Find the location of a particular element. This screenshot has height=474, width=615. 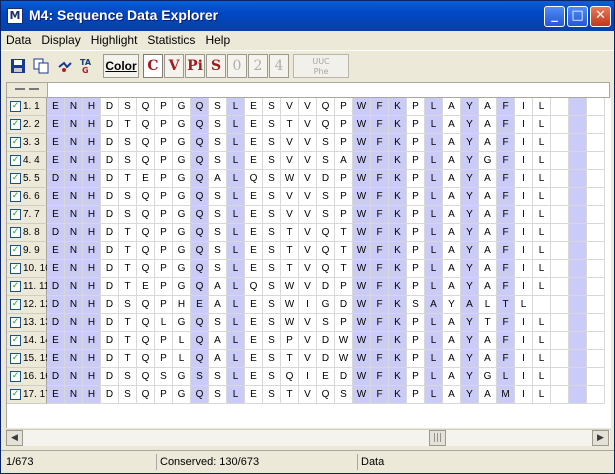

sequence-name-cell: ✓ 8. 8 is located at coordinates (27, 233).